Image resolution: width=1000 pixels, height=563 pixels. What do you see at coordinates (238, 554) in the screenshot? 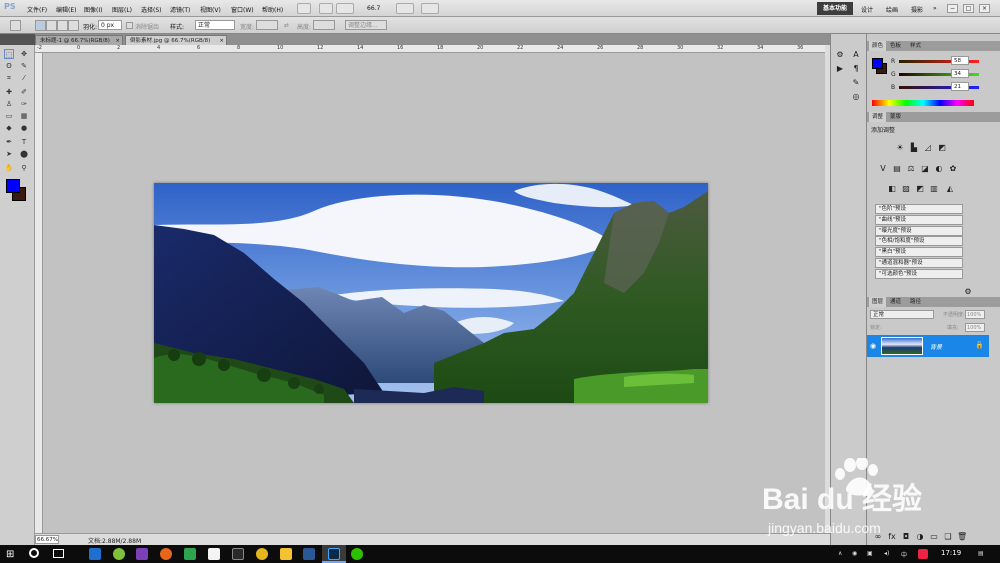
I see `media-icon` at bounding box center [238, 554].